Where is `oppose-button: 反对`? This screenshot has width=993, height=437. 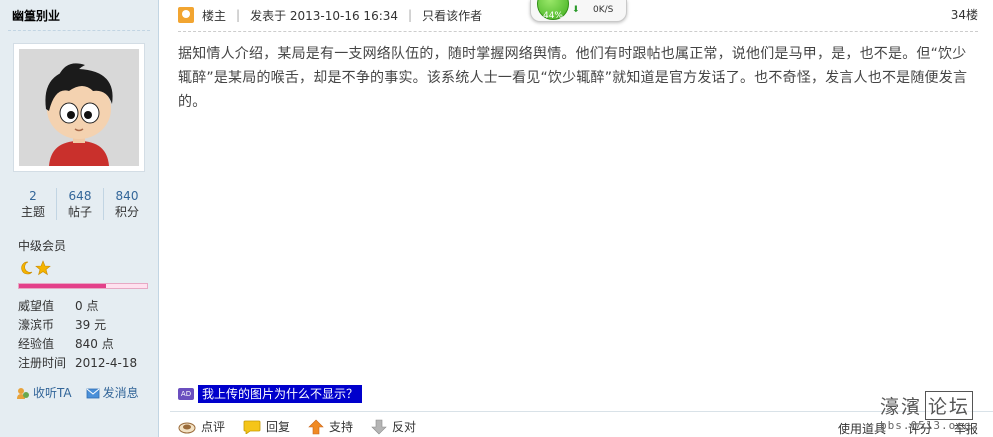
oppose-button: 反对 is located at coordinates (393, 426).